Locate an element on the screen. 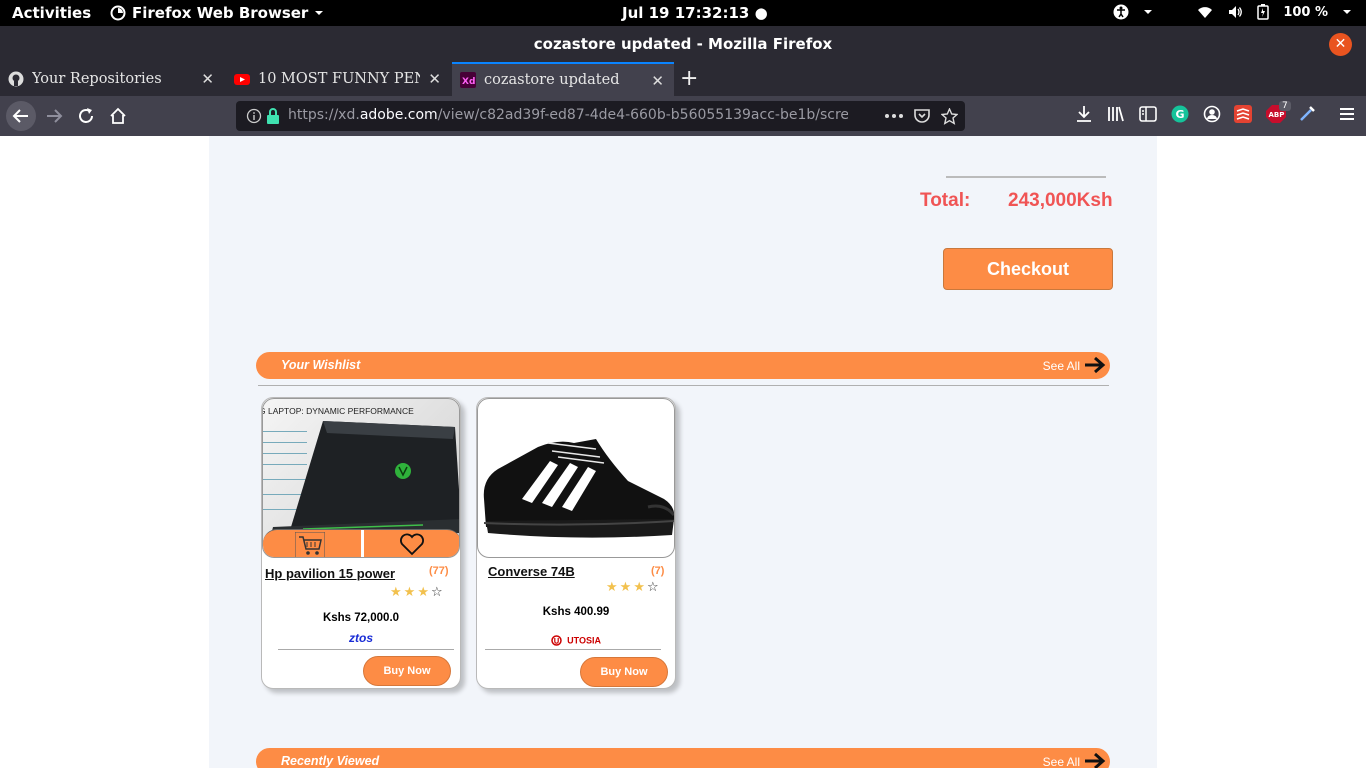 Image resolution: width=1366 pixels, height=768 pixels. activities-button: Activities is located at coordinates (51, 13).